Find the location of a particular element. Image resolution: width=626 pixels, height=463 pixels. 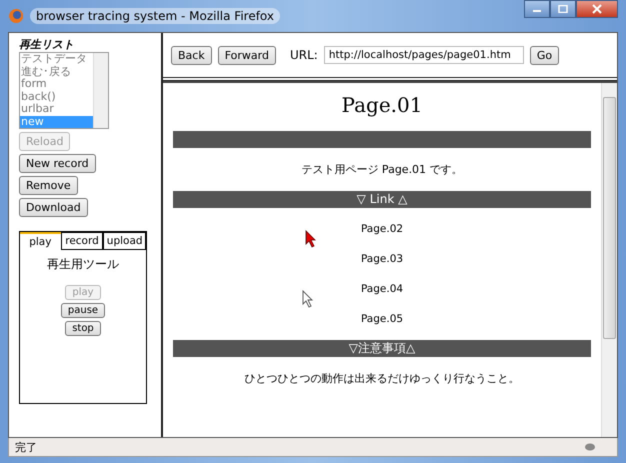

close-icon is located at coordinates (597, 9).